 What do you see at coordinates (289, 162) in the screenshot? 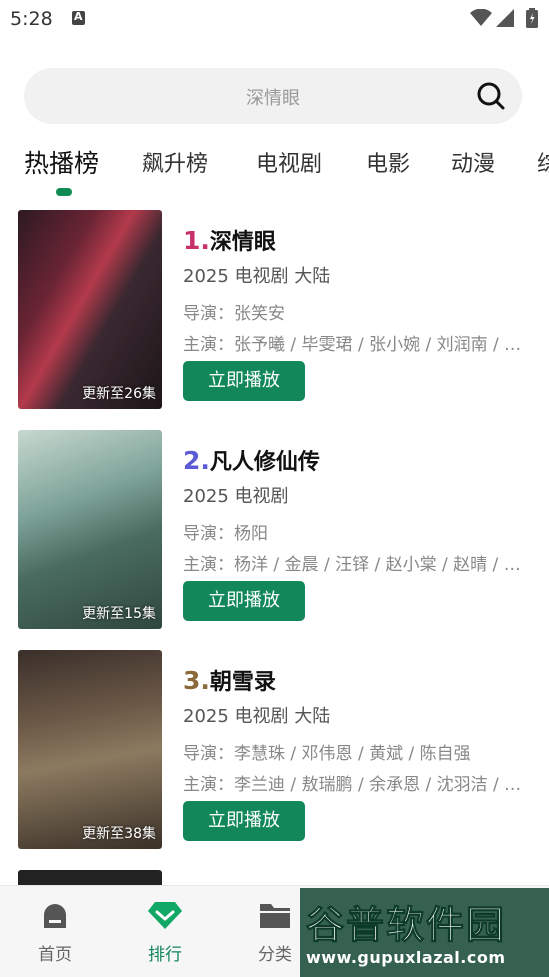
I see `tab-tv: 电视剧` at bounding box center [289, 162].